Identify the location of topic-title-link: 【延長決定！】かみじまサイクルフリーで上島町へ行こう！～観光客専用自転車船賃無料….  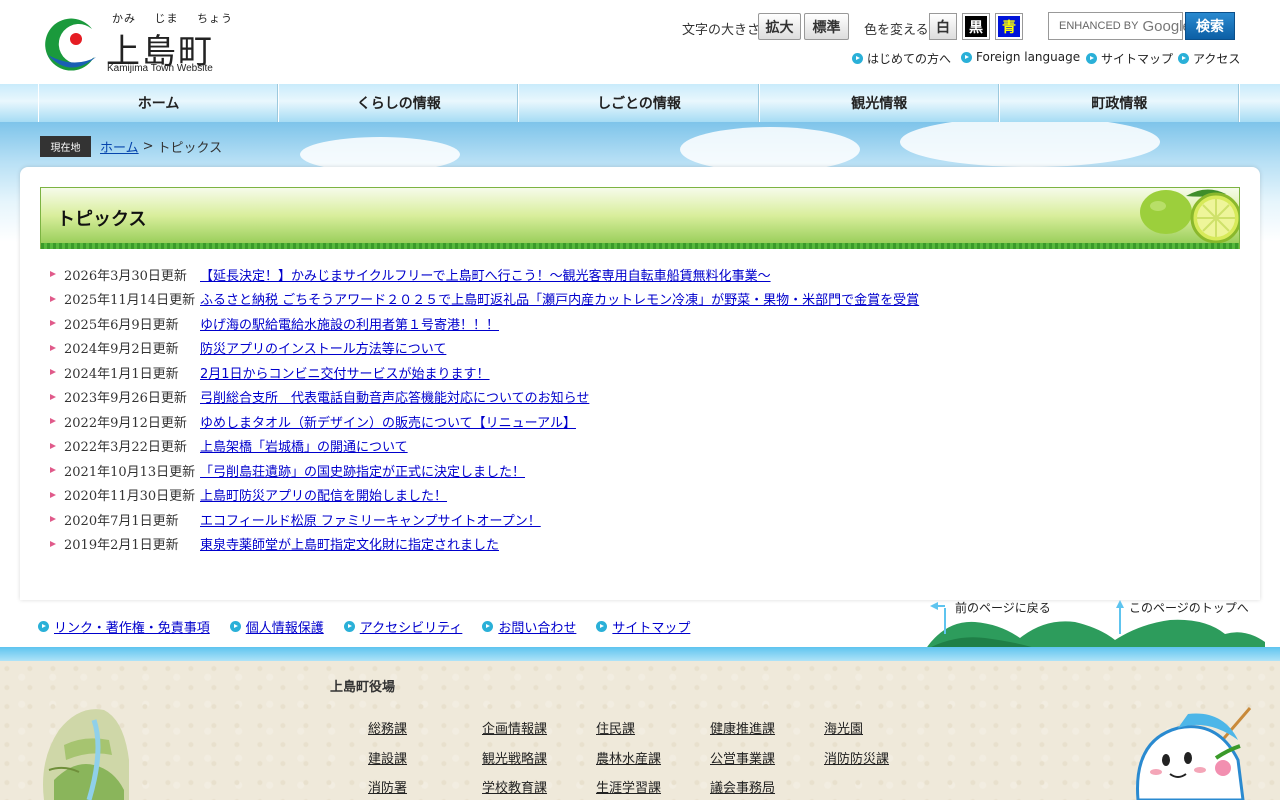
(485, 274).